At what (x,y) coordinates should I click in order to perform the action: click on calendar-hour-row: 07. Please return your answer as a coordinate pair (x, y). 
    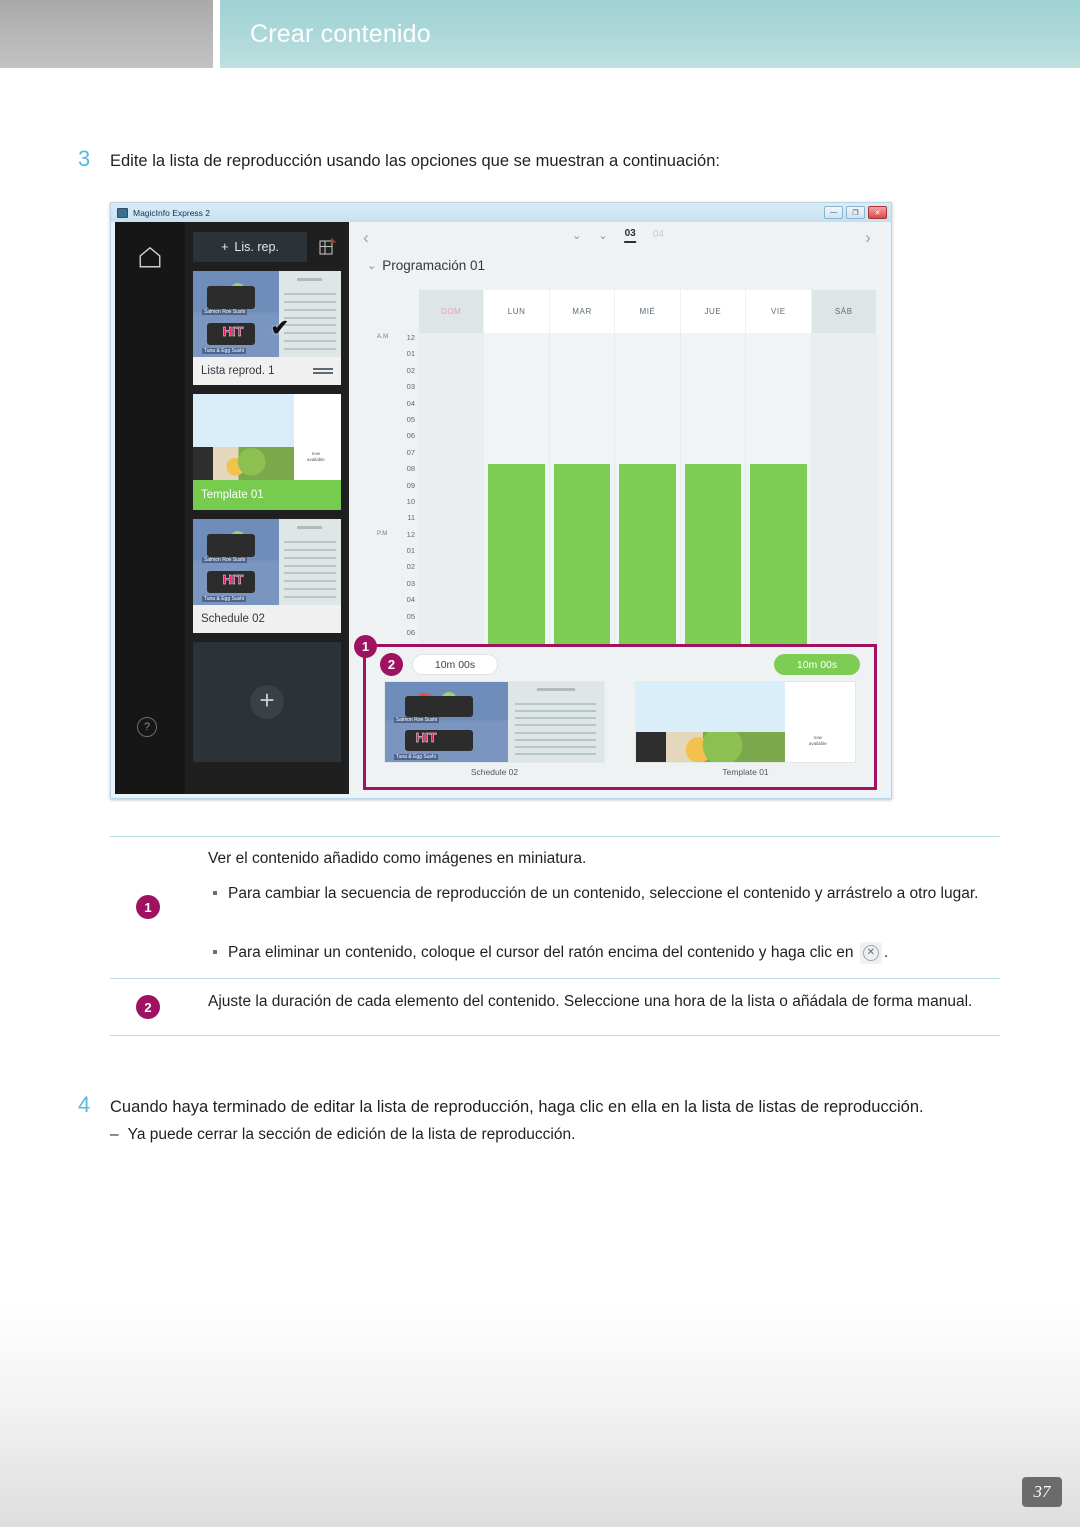
    Looking at the image, I should click on (398, 456).